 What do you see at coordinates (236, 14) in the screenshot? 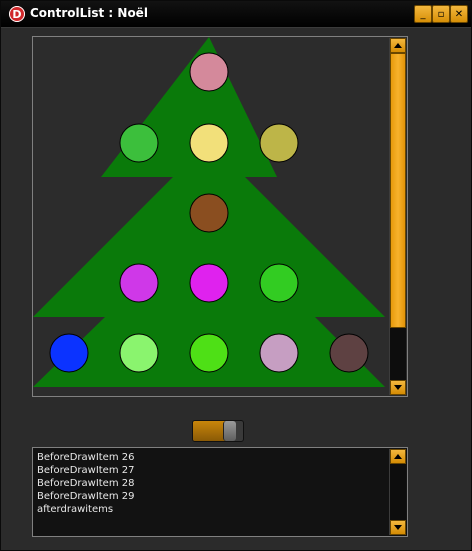
I see `title-bar: D ControlList : Noël _ ▫ ✕` at bounding box center [236, 14].